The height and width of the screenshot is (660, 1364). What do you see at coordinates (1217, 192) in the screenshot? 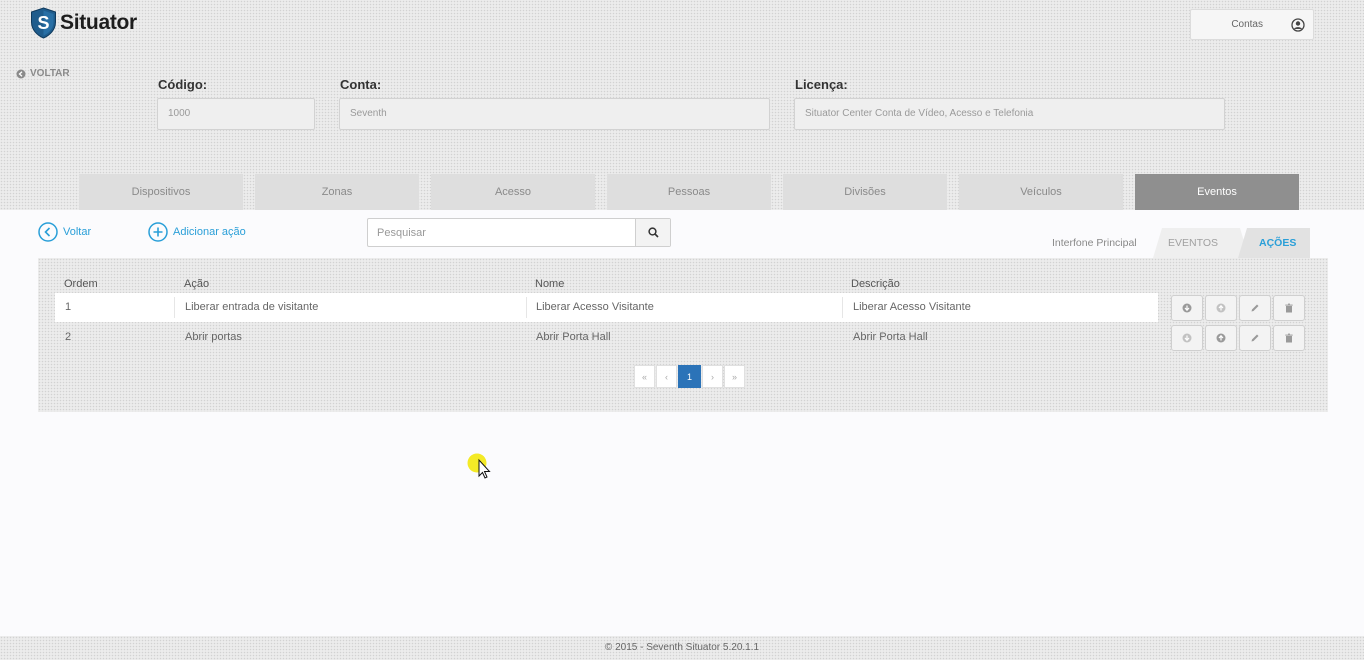
I see `tab-eventos: Eventos` at bounding box center [1217, 192].